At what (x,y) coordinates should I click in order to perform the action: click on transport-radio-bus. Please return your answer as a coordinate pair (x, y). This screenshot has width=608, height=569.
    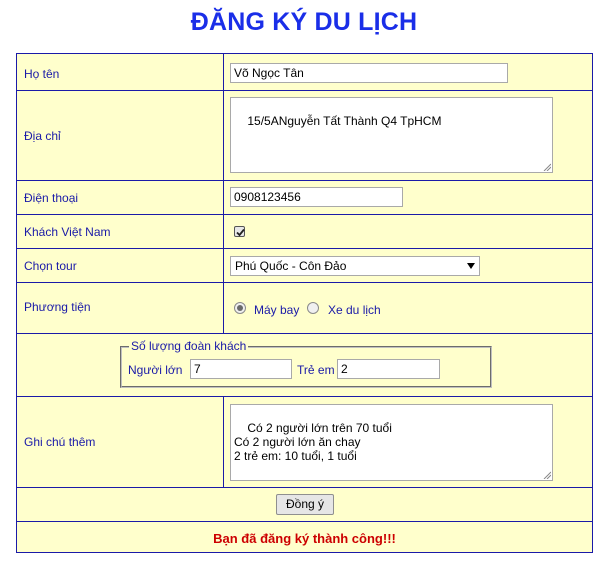
    Looking at the image, I should click on (313, 308).